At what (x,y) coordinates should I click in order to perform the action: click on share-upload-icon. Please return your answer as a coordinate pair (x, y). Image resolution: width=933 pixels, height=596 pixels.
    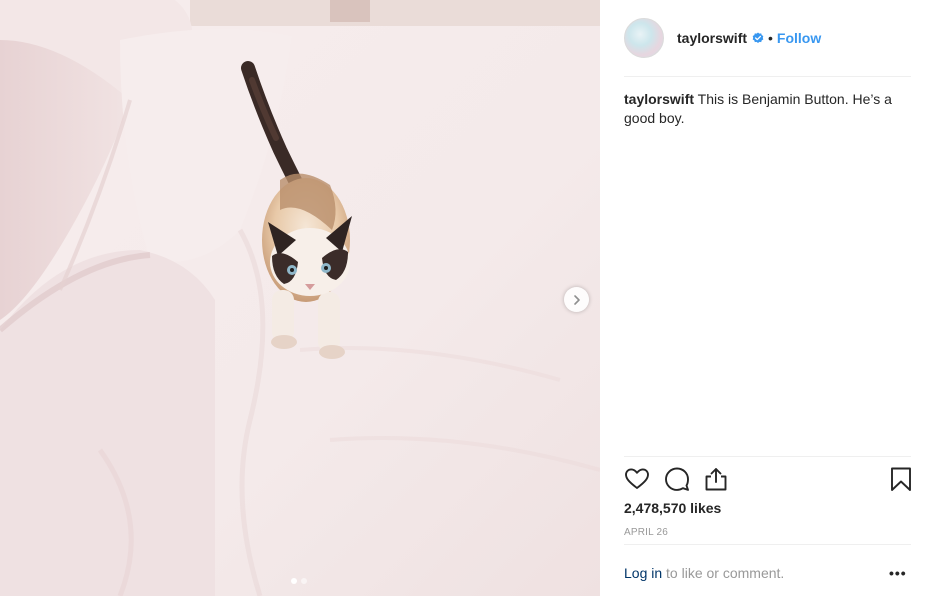
    Looking at the image, I should click on (716, 479).